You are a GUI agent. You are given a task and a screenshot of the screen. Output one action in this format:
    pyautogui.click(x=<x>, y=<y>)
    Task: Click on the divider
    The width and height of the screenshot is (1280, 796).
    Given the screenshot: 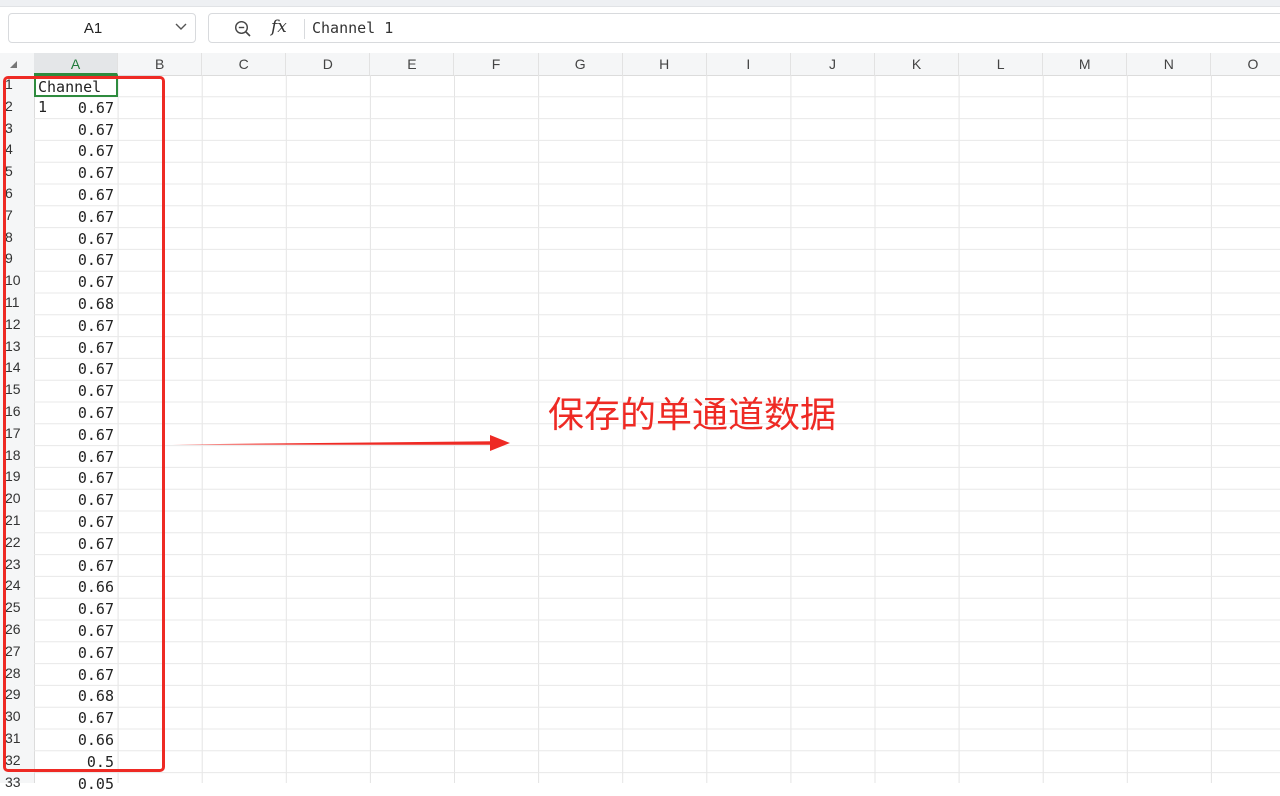 What is the action you would take?
    pyautogui.click(x=304, y=29)
    